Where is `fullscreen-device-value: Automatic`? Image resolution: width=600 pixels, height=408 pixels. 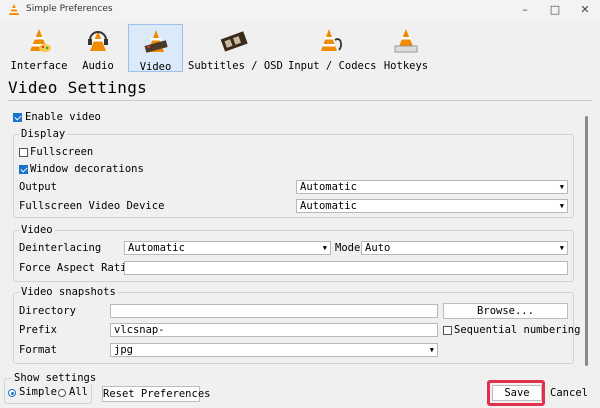
fullscreen-device-value: Automatic is located at coordinates (328, 206).